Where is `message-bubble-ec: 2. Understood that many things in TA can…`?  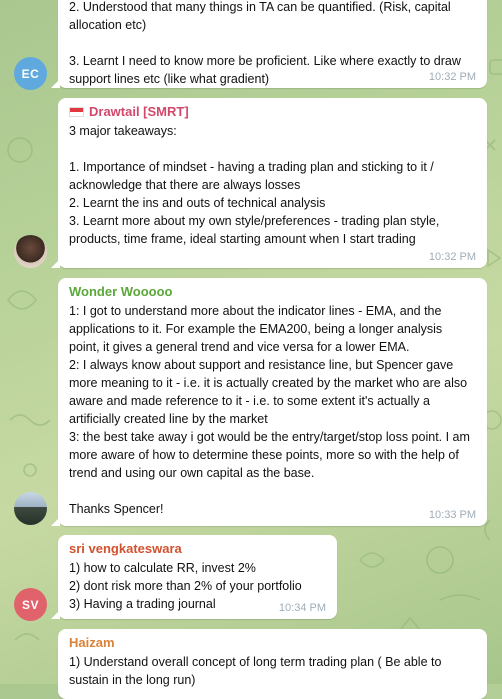 message-bubble-ec: 2. Understood that many things in TA can… is located at coordinates (269, 44).